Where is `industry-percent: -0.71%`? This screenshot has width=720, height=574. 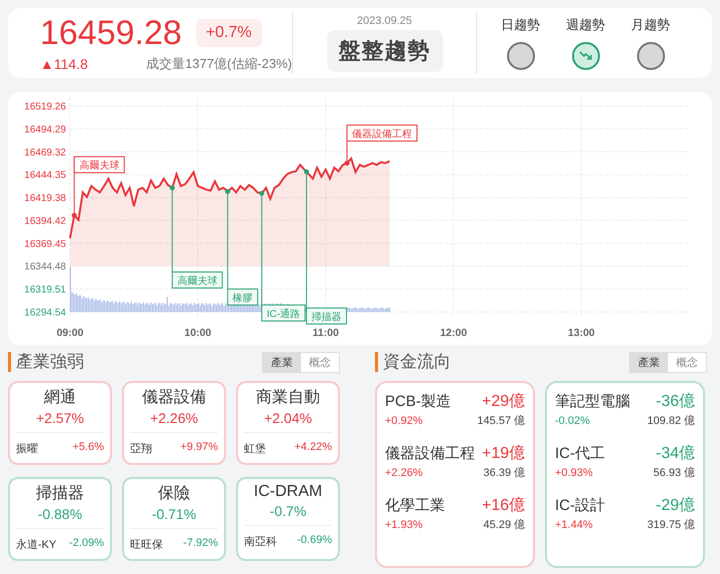 industry-percent: -0.71% is located at coordinates (174, 514).